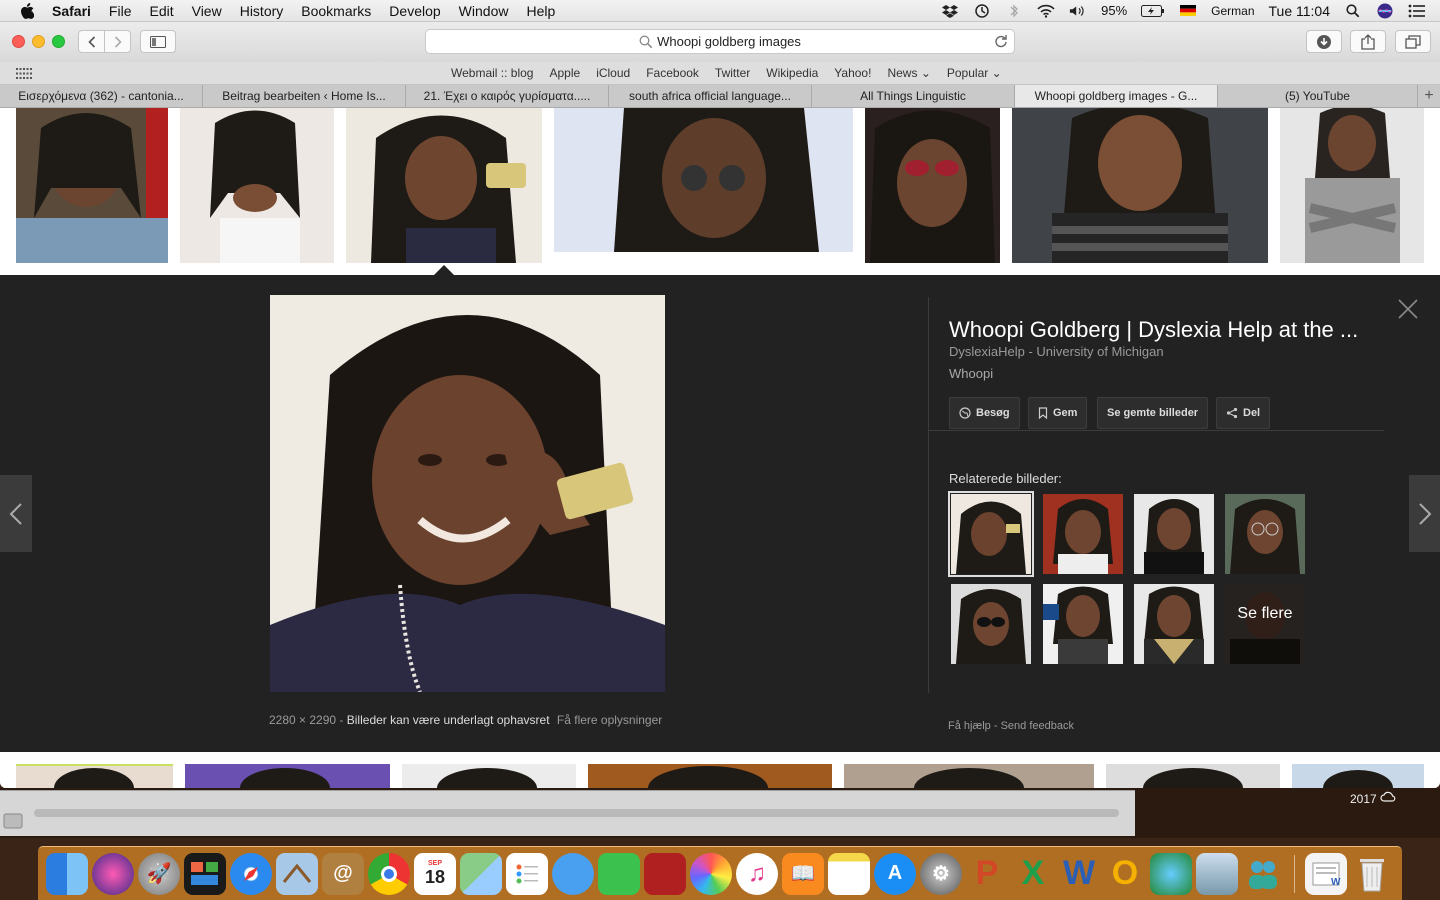  Describe the element at coordinates (207, 11) in the screenshot. I see `menu-view: View` at that location.